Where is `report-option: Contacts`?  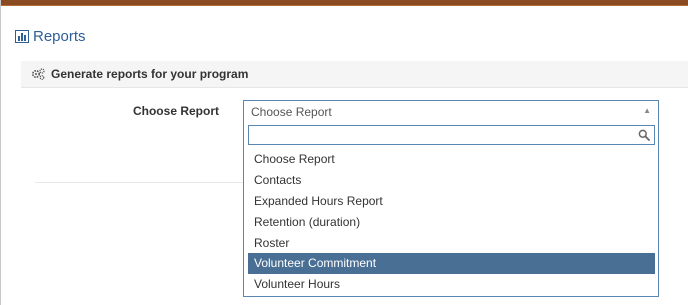 report-option: Contacts is located at coordinates (451, 180).